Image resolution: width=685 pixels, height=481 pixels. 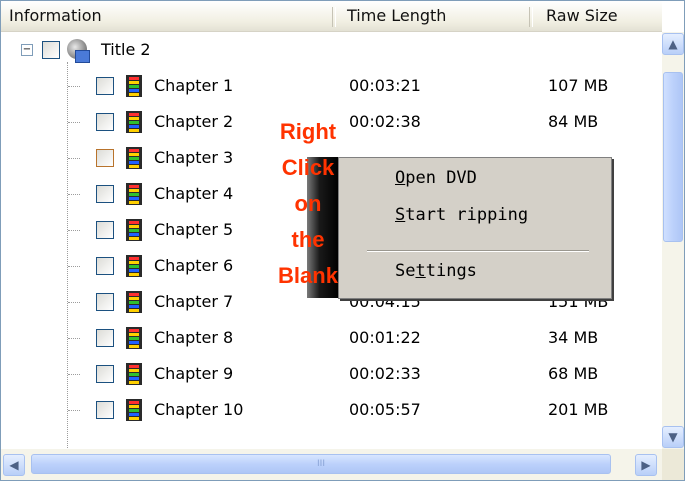 I want to click on column-header-information: Information, so click(x=55, y=16).